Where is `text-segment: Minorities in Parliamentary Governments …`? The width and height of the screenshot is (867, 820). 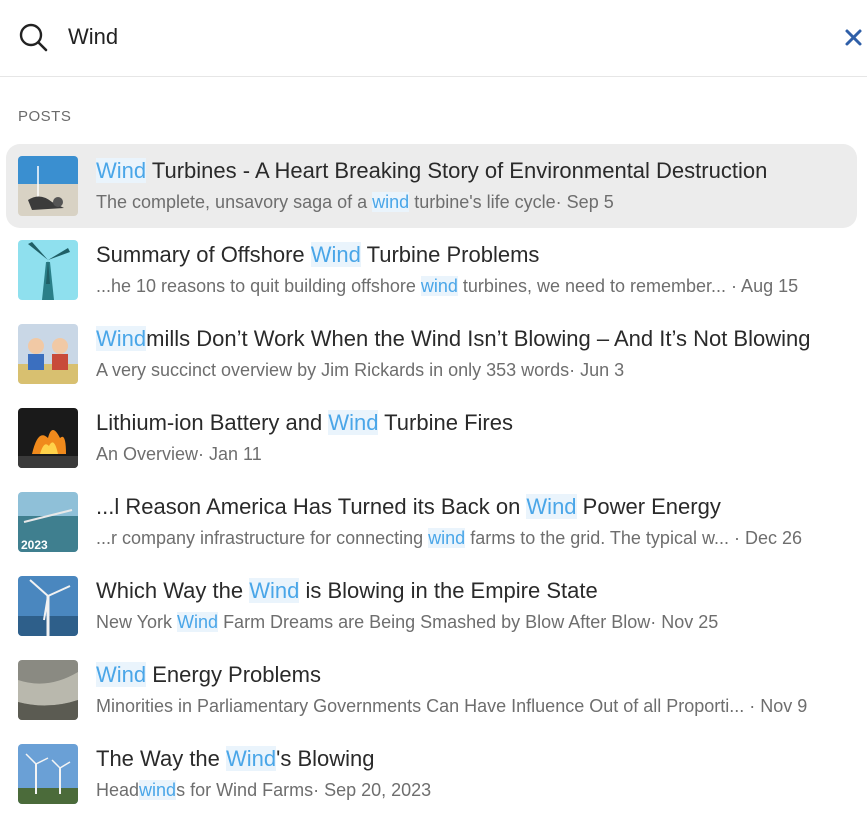 text-segment: Minorities in Parliamentary Governments … is located at coordinates (452, 706).